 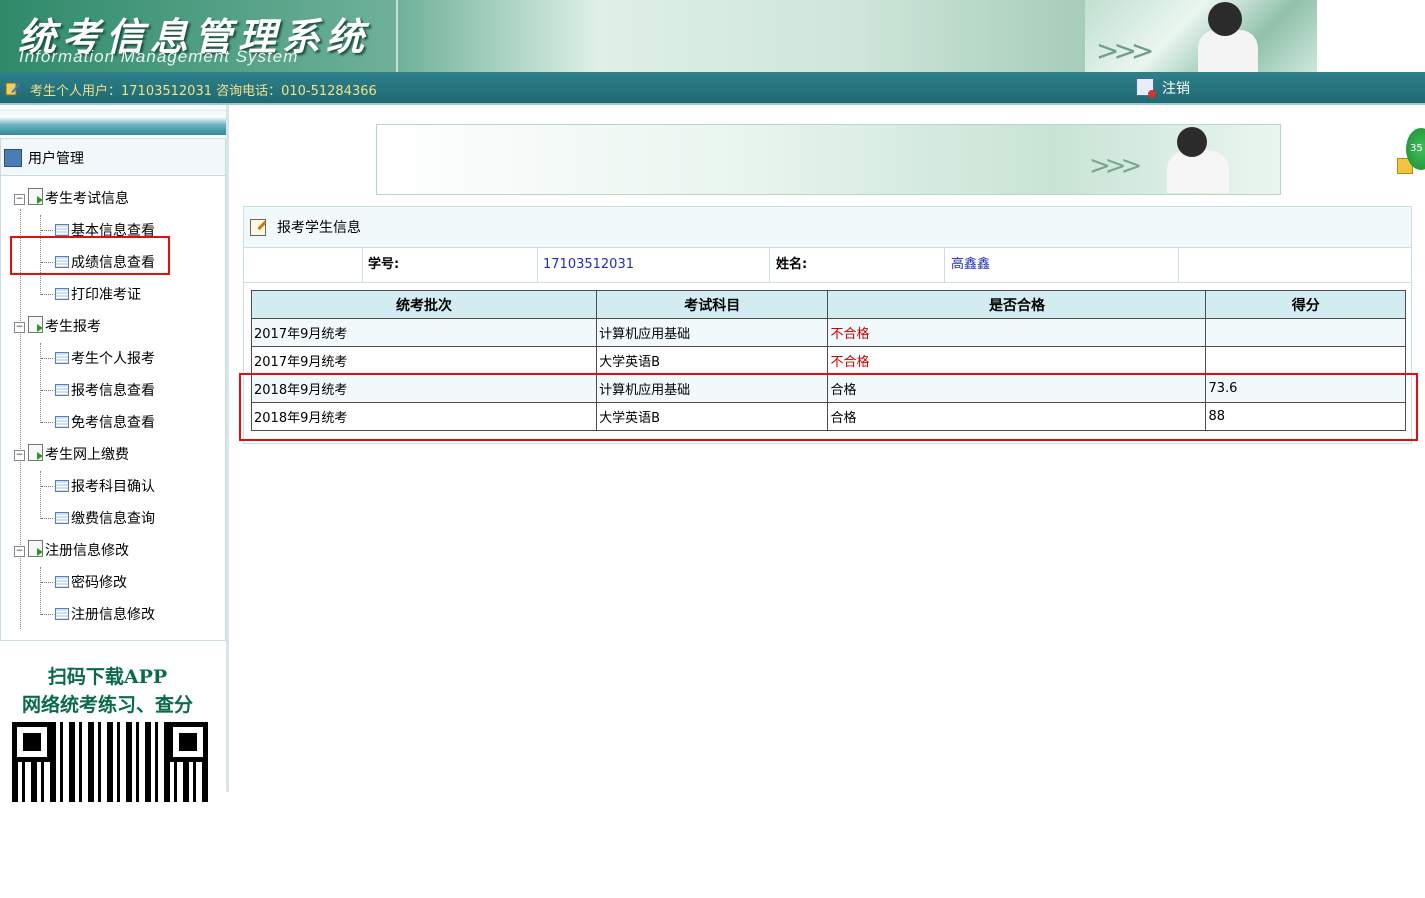 I want to click on column-header-status: 是否合格, so click(x=1017, y=304).